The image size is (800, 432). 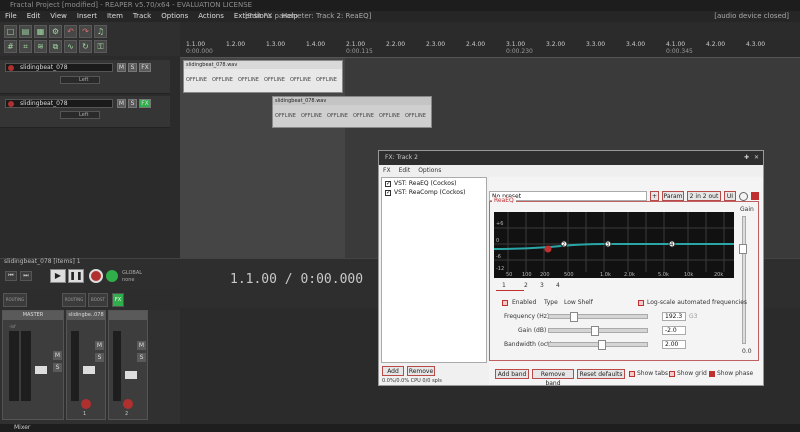 I want to click on param-button: Param, so click(x=673, y=196).